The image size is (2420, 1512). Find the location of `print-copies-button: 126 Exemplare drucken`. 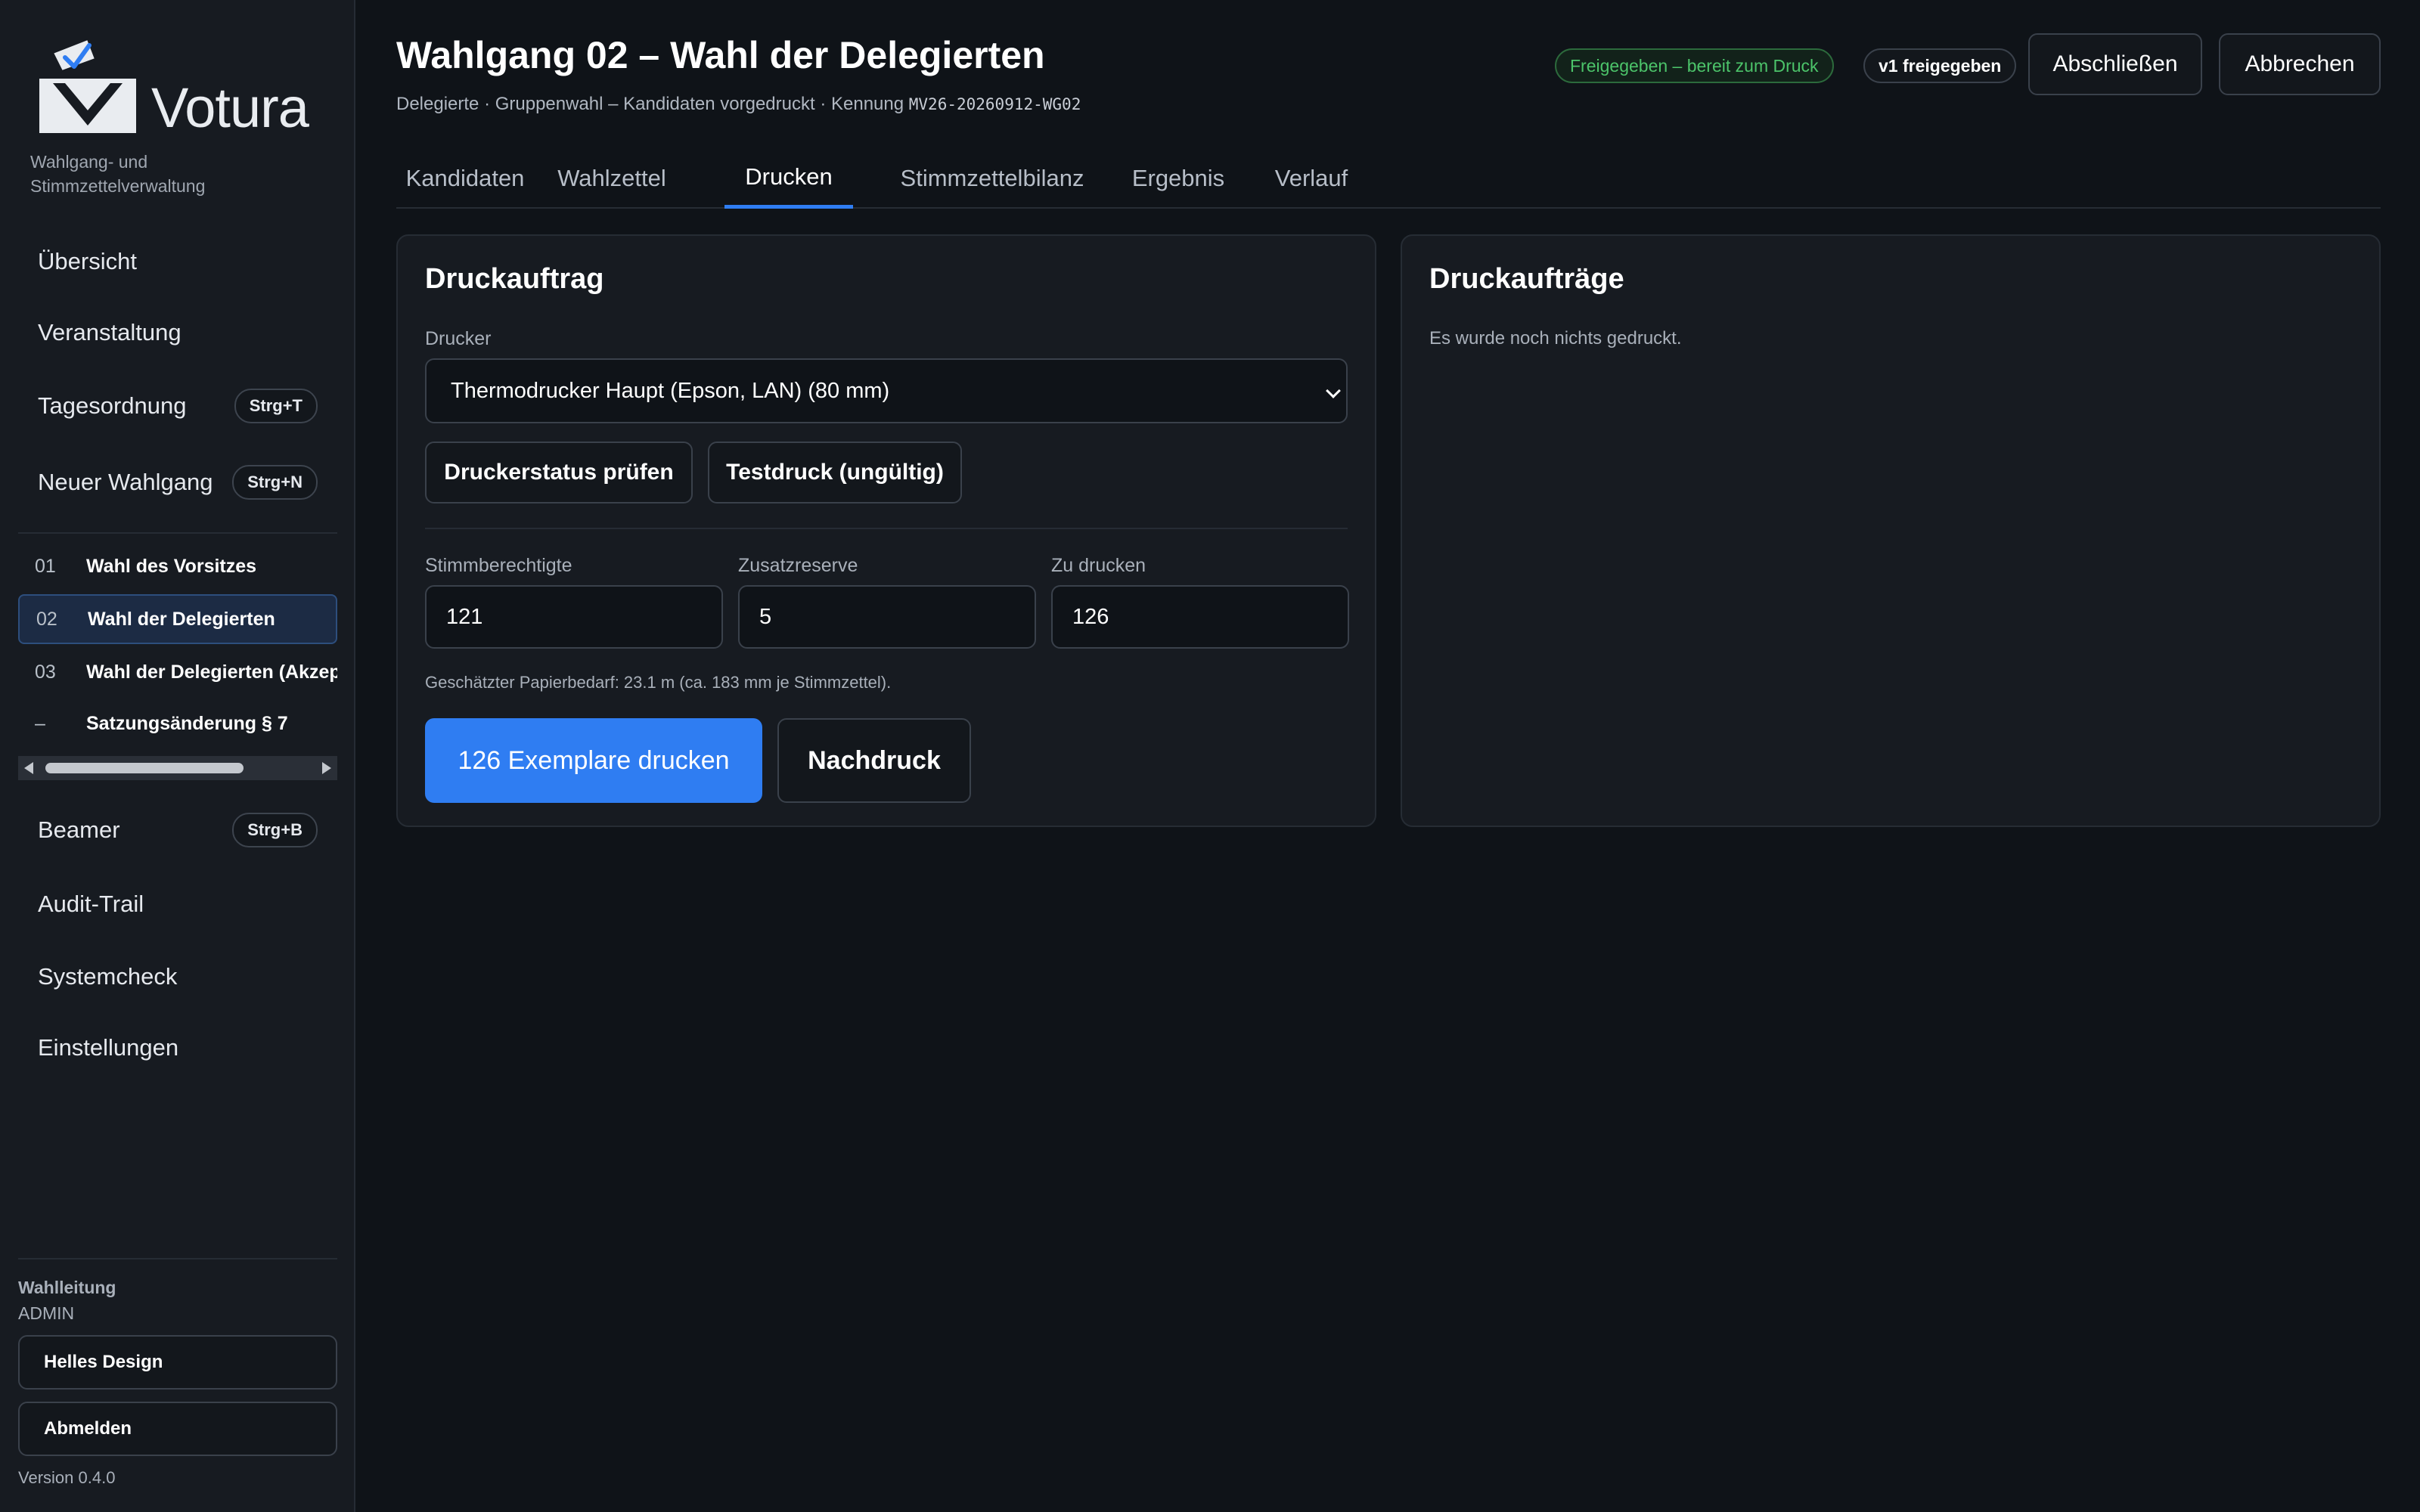

print-copies-button: 126 Exemplare drucken is located at coordinates (593, 760).